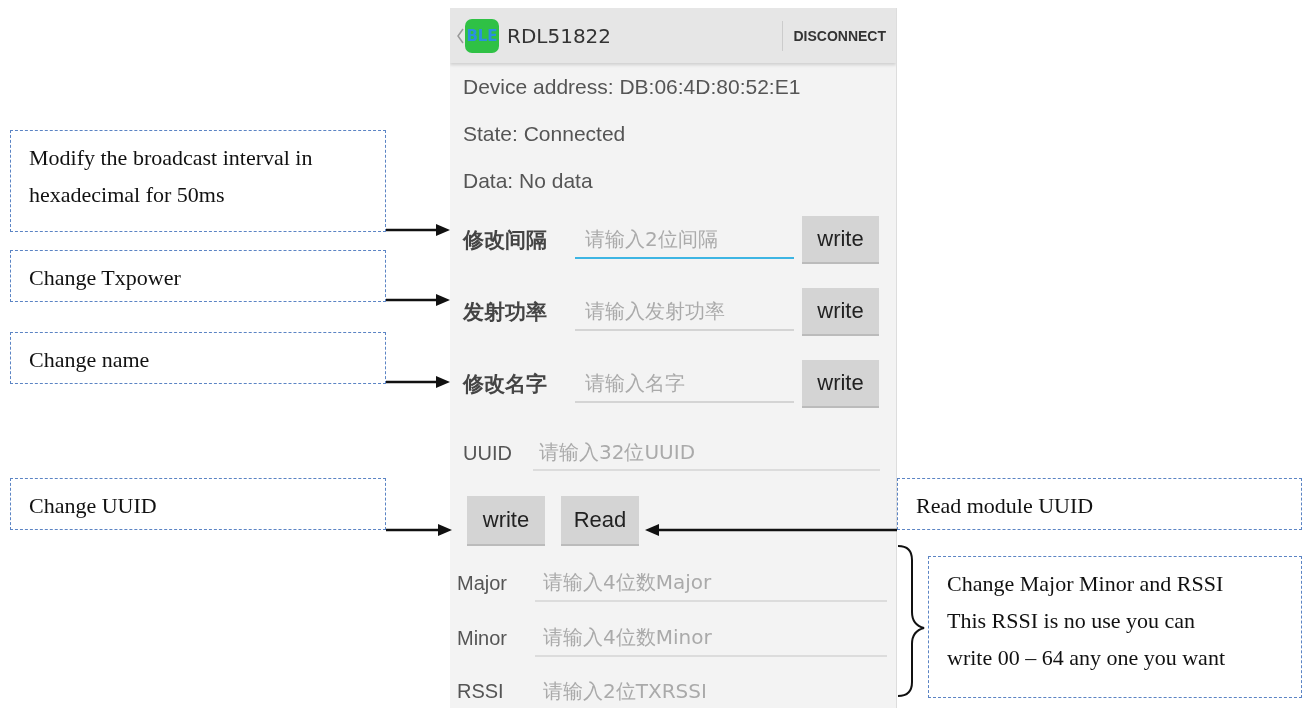 The width and height of the screenshot is (1303, 708). Describe the element at coordinates (505, 240) in the screenshot. I see `field-label: 修改间隔` at that location.